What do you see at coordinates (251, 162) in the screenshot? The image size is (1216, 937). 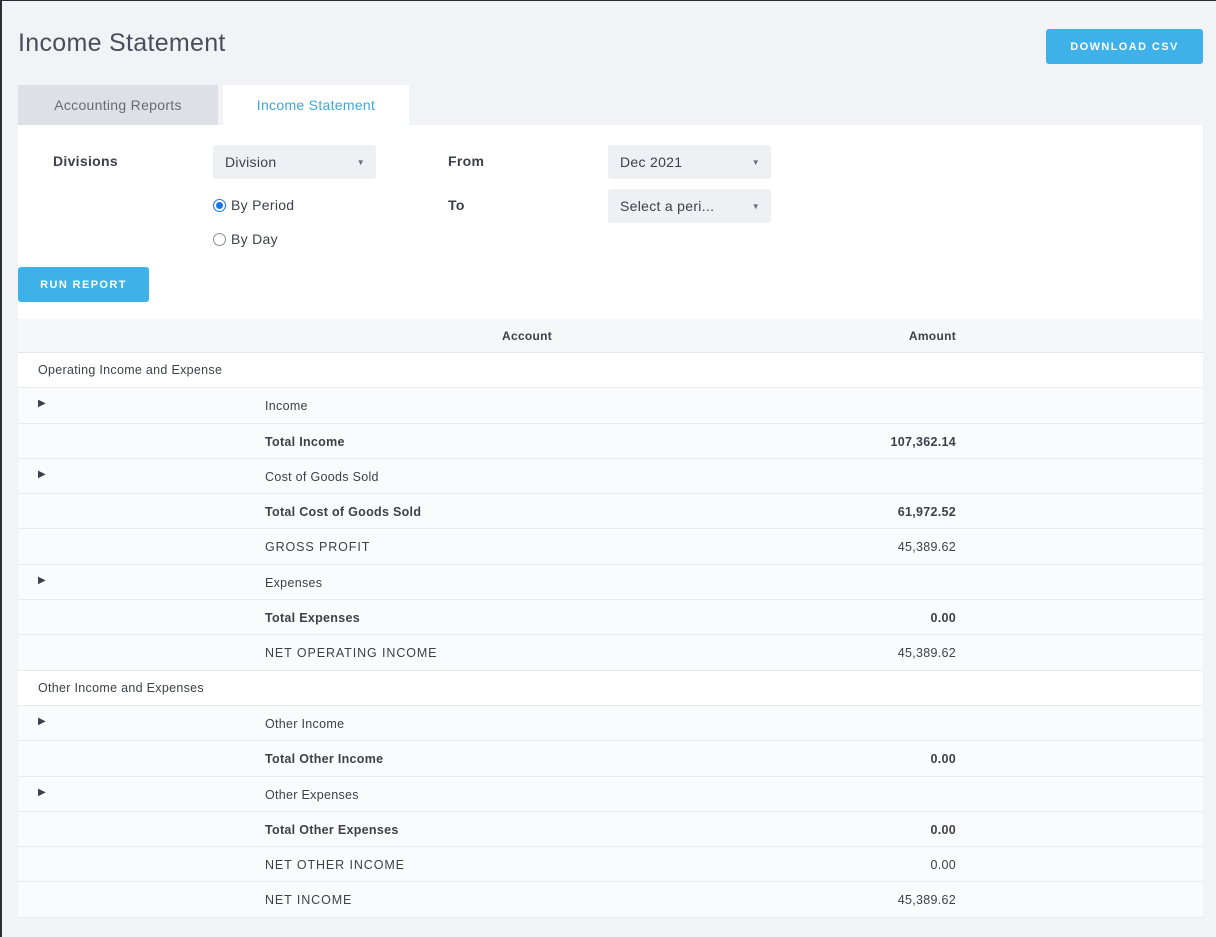 I see `division-select-value: Division` at bounding box center [251, 162].